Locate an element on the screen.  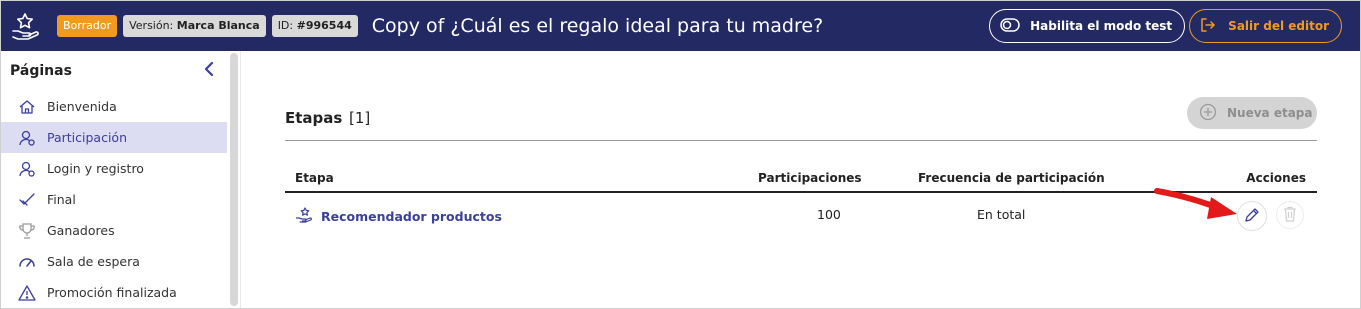
stages-title: Etapas is located at coordinates (314, 118).